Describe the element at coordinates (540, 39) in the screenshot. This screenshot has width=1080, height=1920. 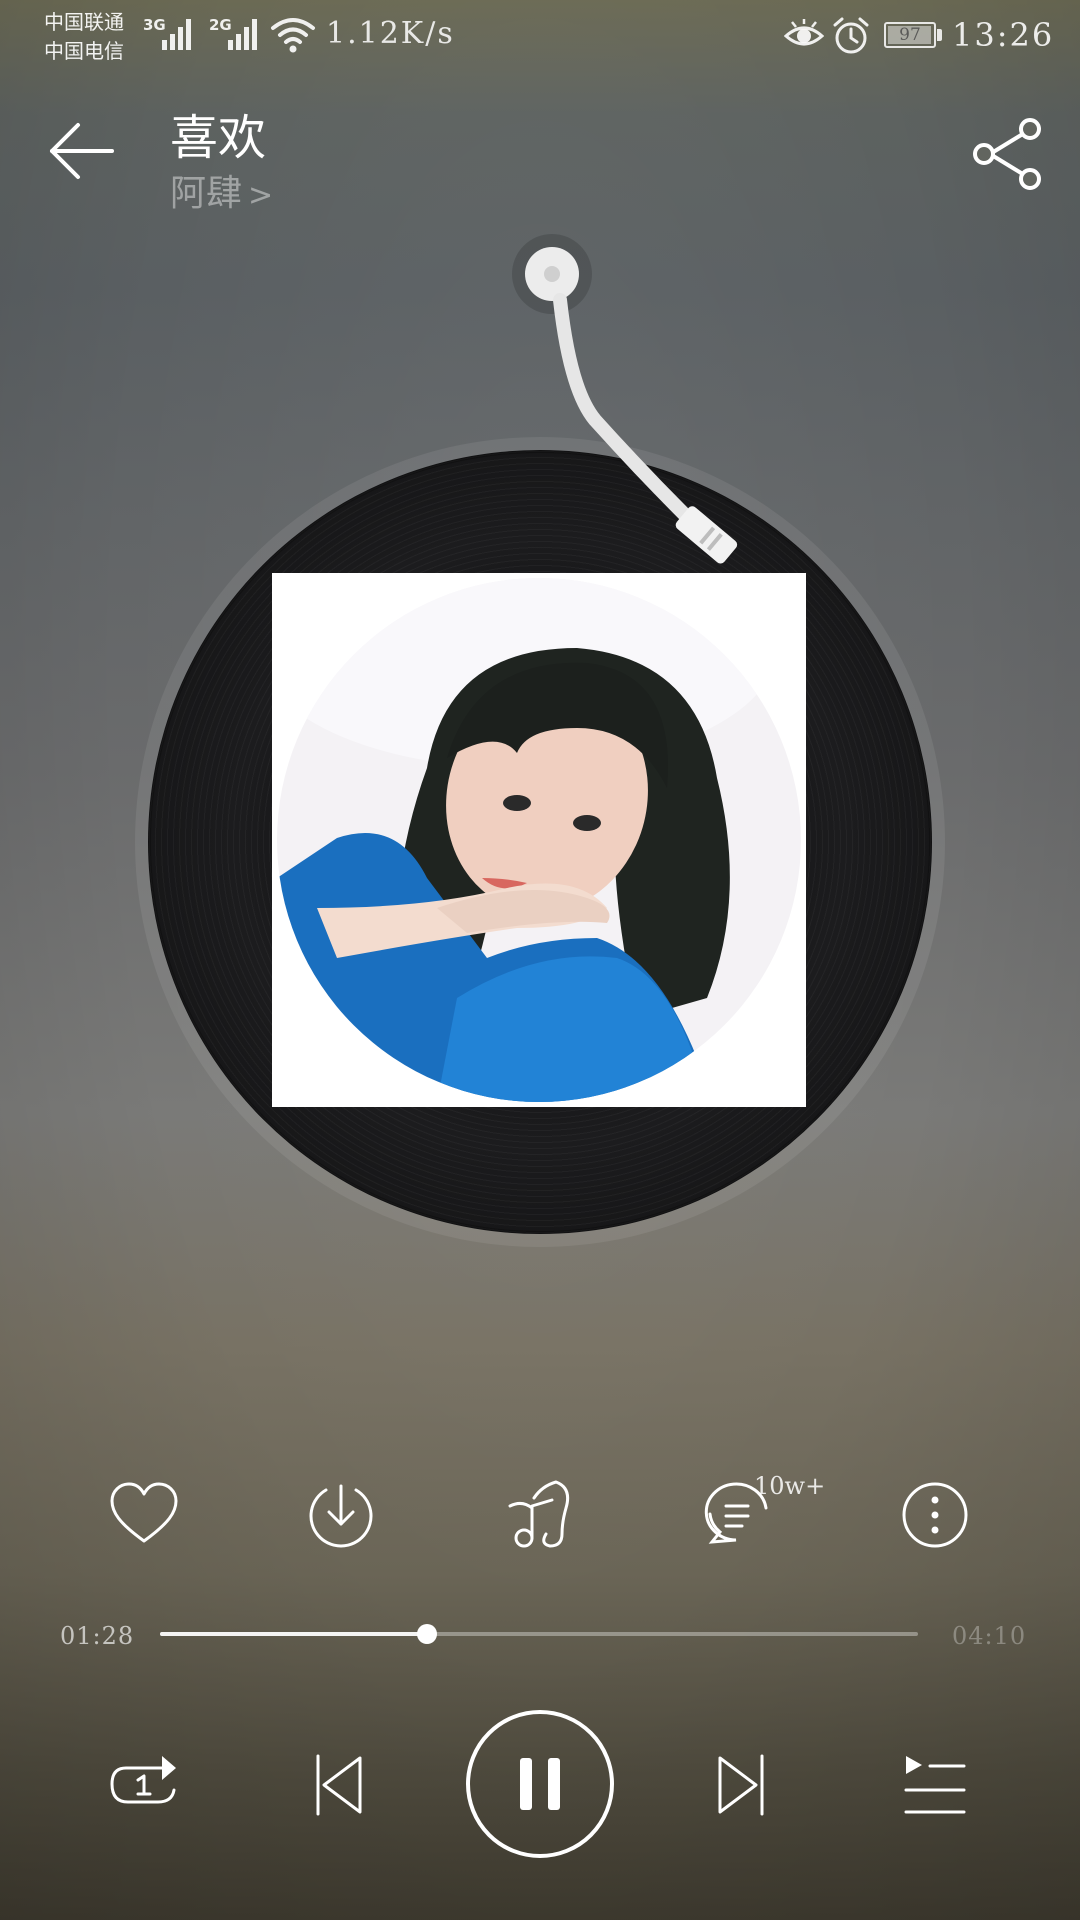
I see `status-bar: 中国联通 中国电信 3G 2G 1.12K/s 97 13:26` at that location.